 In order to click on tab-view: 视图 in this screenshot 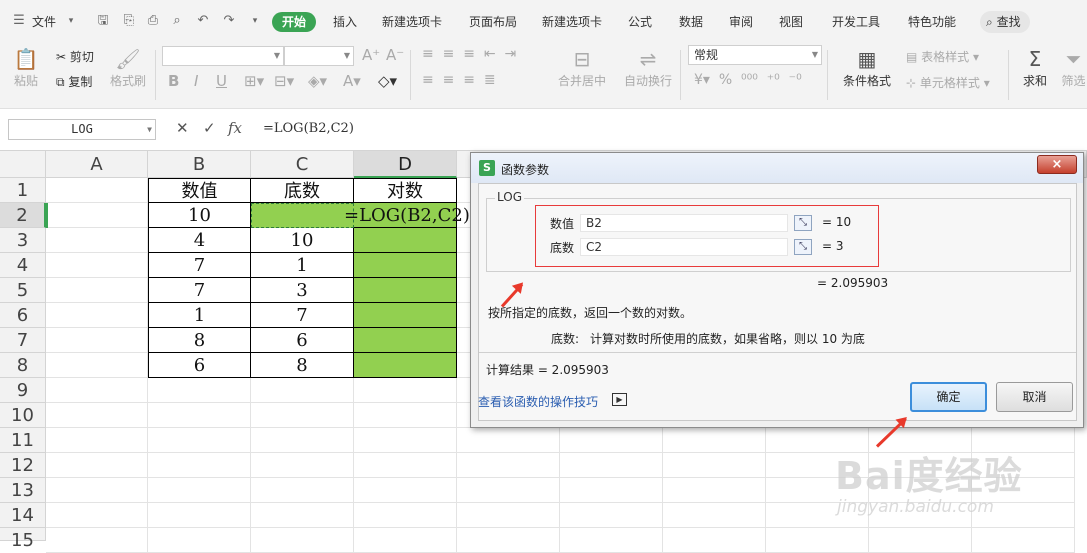, I will do `click(791, 22)`.